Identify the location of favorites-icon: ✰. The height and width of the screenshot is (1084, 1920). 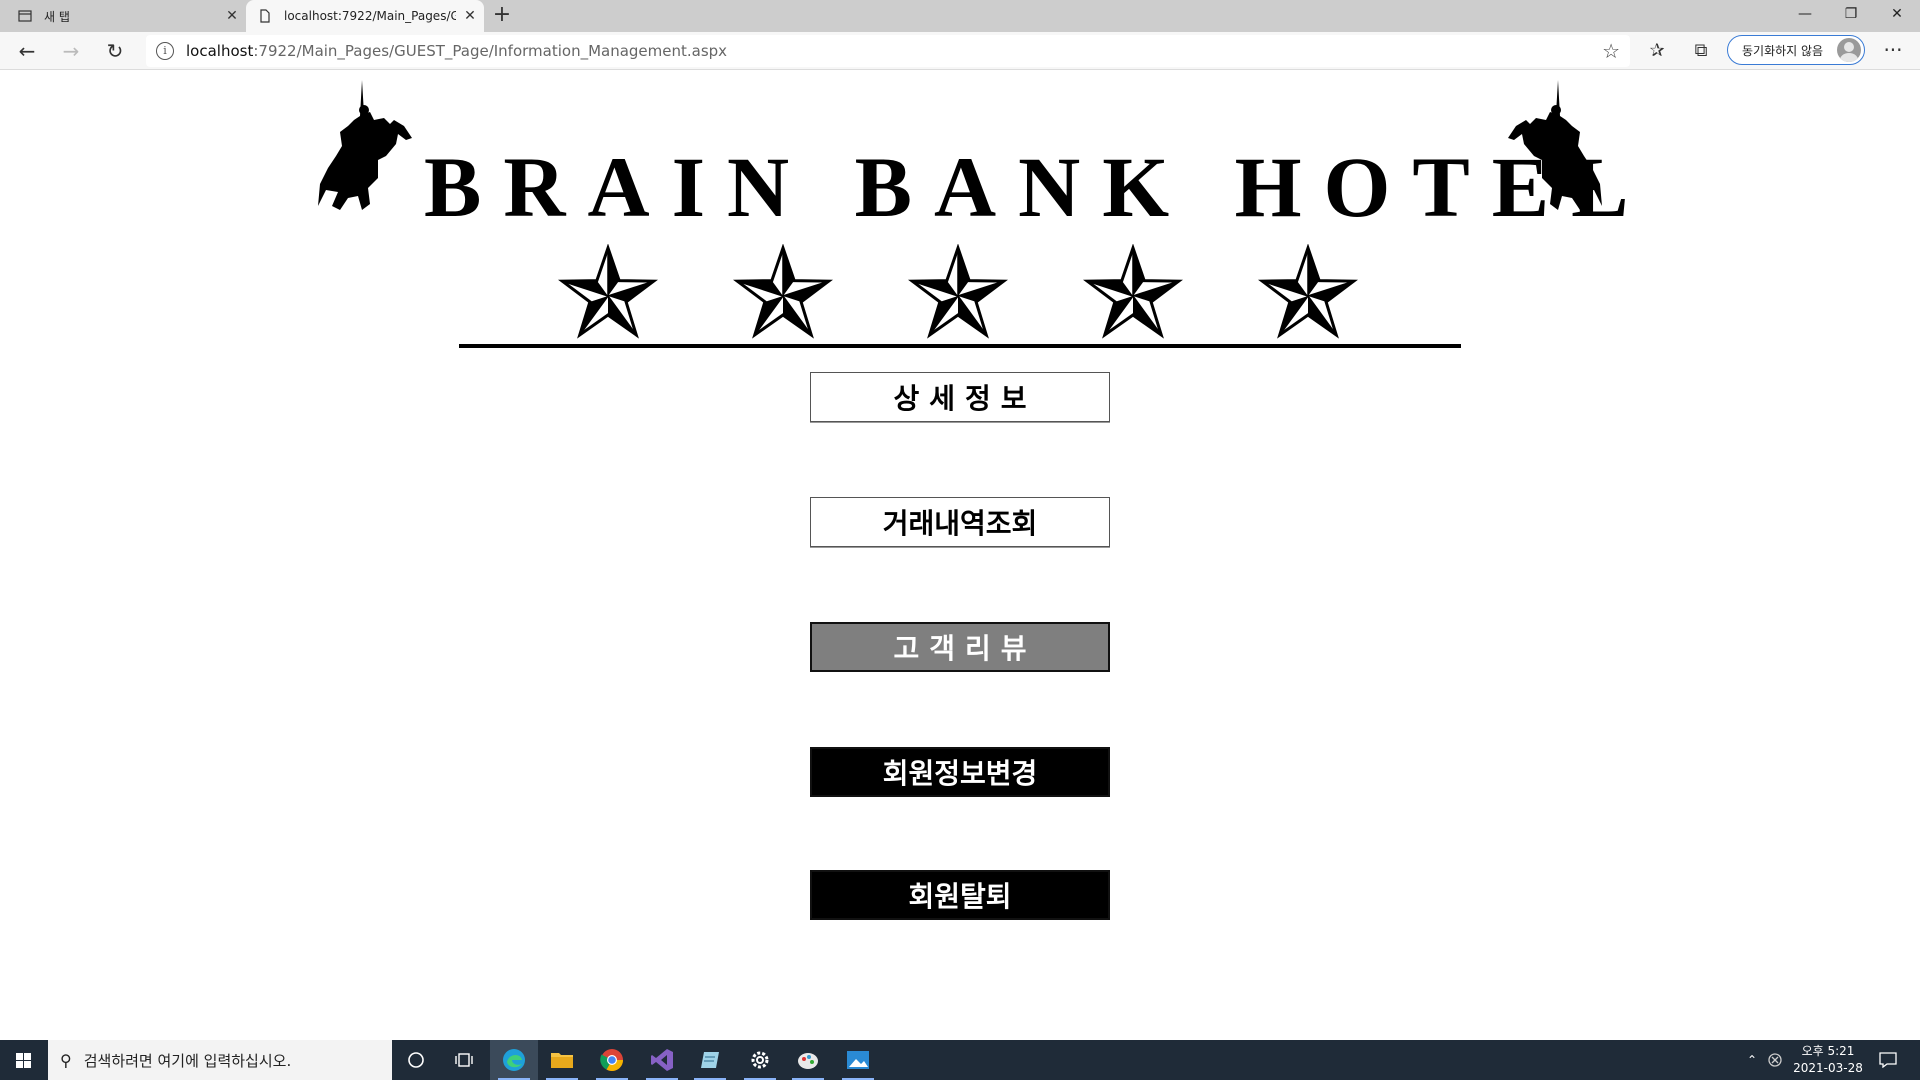
(1657, 51).